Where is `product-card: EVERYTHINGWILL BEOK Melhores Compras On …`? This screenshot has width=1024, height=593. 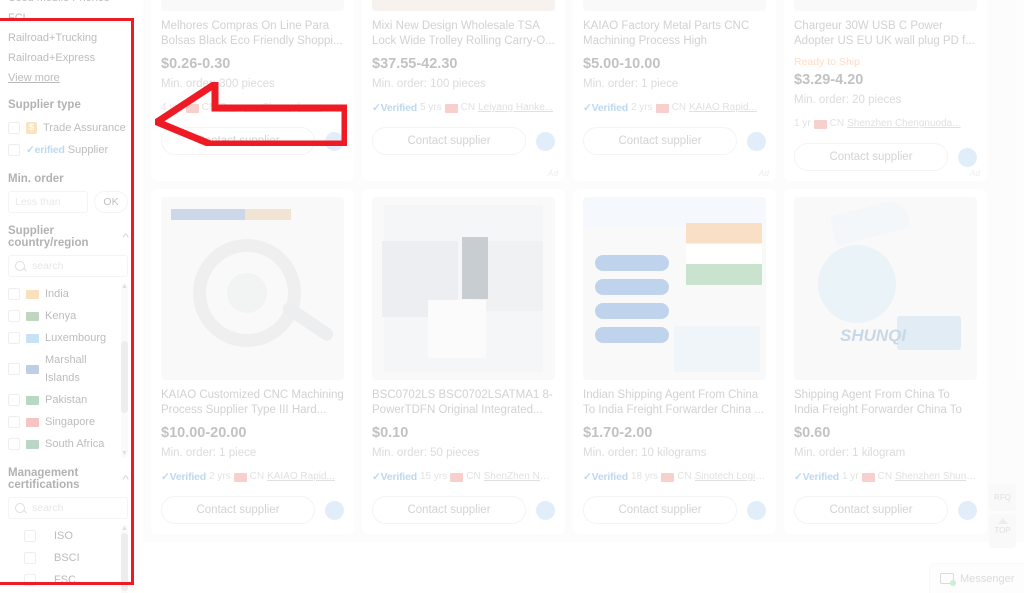 product-card: EVERYTHINGWILL BEOK Melhores Compras On … is located at coordinates (252, 90).